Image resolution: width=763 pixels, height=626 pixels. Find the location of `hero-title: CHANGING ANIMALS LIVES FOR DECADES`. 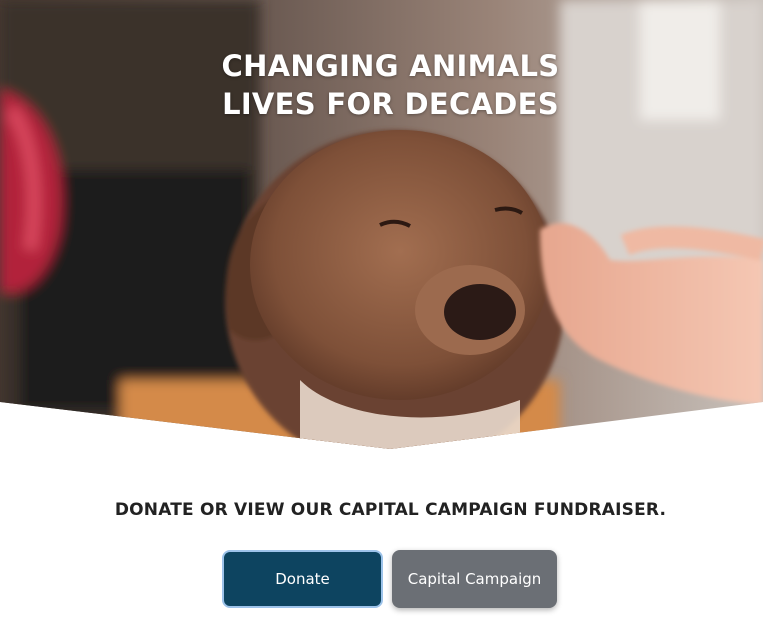

hero-title: CHANGING ANIMALS LIVES FOR DECADES is located at coordinates (381, 85).